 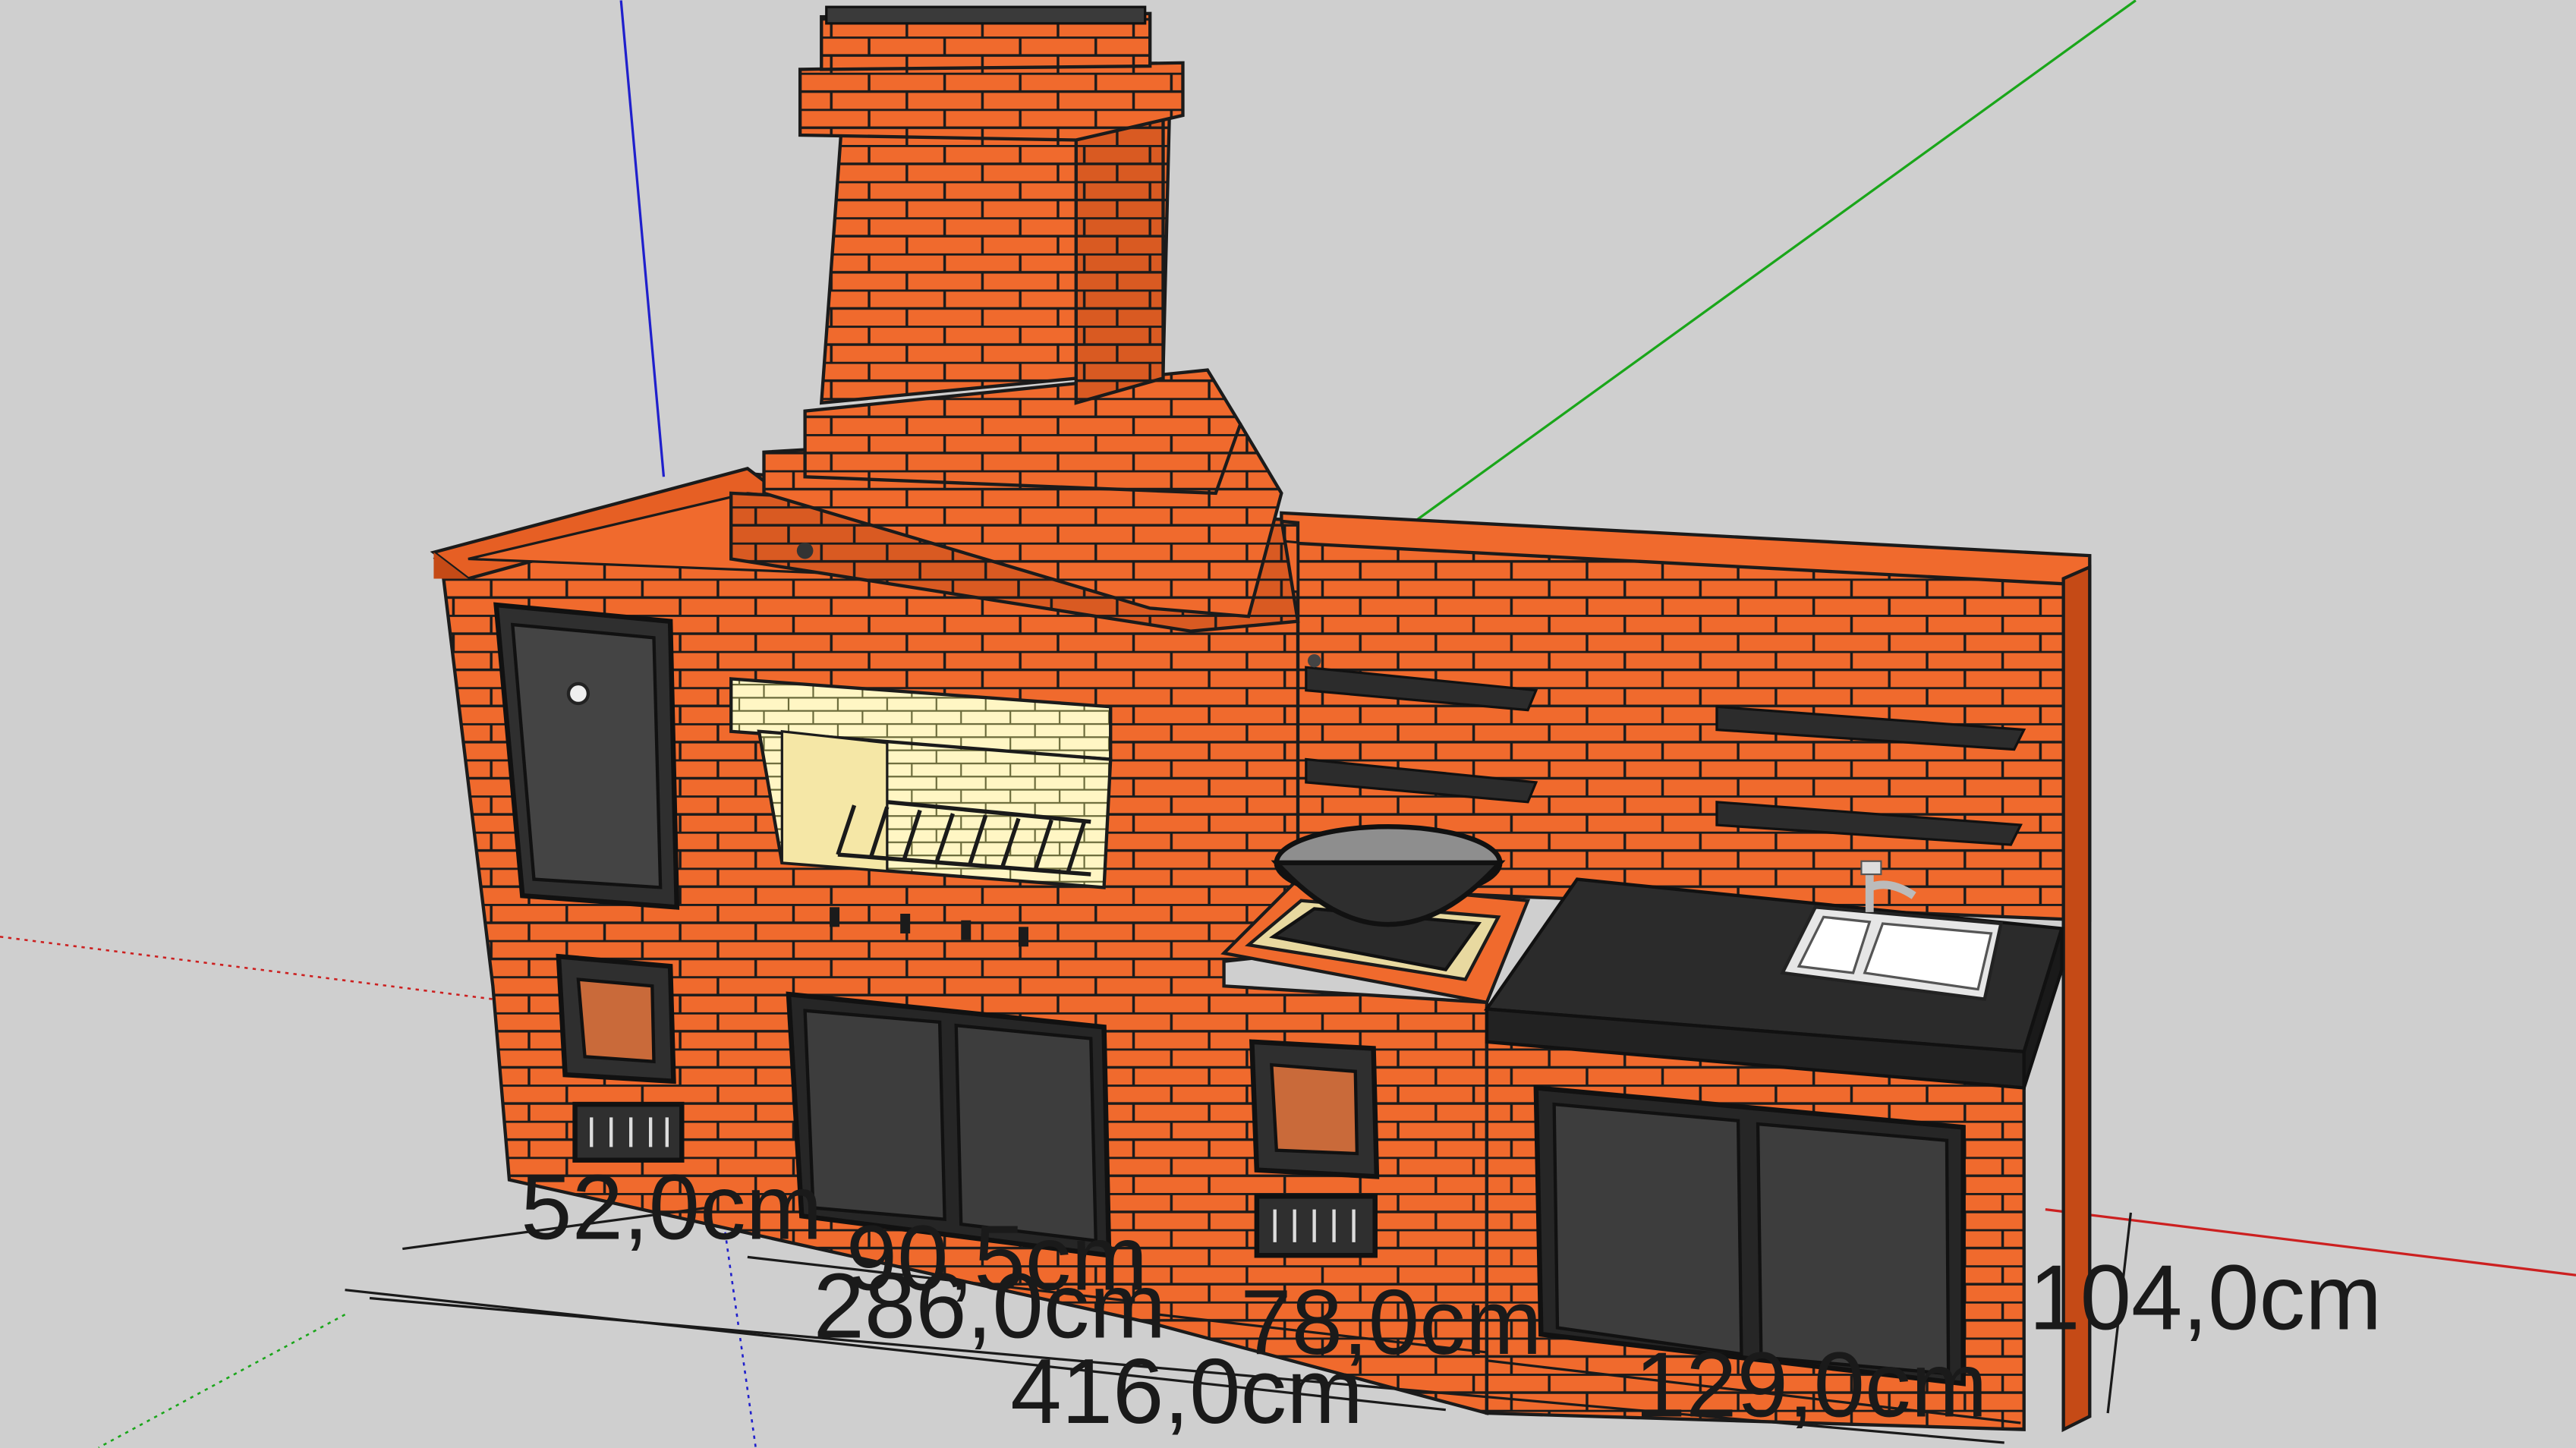 I want to click on blue-axis, so click(x=642, y=238).